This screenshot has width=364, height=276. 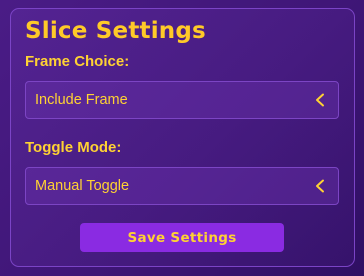 What do you see at coordinates (77, 61) in the screenshot?
I see `frame-choice-label: Frame Choice:` at bounding box center [77, 61].